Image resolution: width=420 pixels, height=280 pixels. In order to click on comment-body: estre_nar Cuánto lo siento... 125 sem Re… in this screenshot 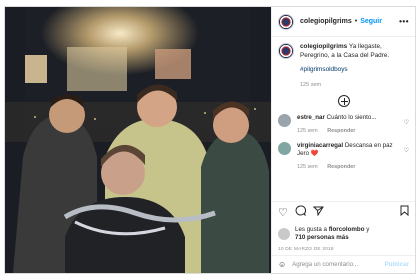, I will do `click(351, 124)`.